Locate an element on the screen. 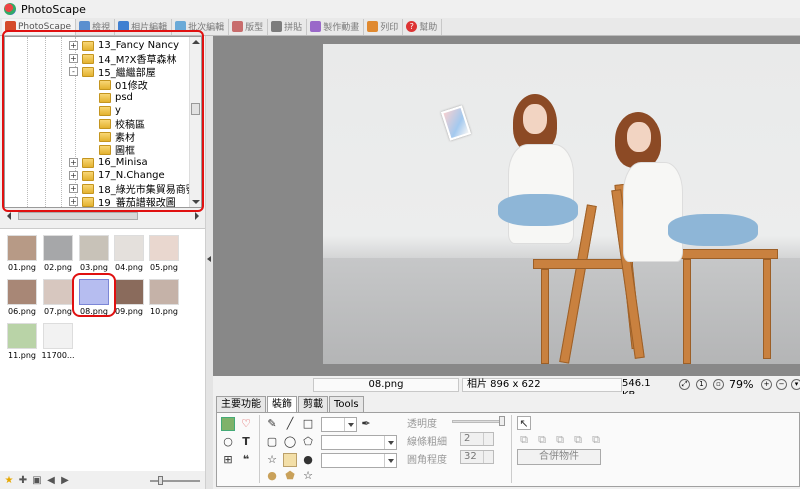 The image size is (800, 489). thumbnail-label: 11.png is located at coordinates (22, 355).